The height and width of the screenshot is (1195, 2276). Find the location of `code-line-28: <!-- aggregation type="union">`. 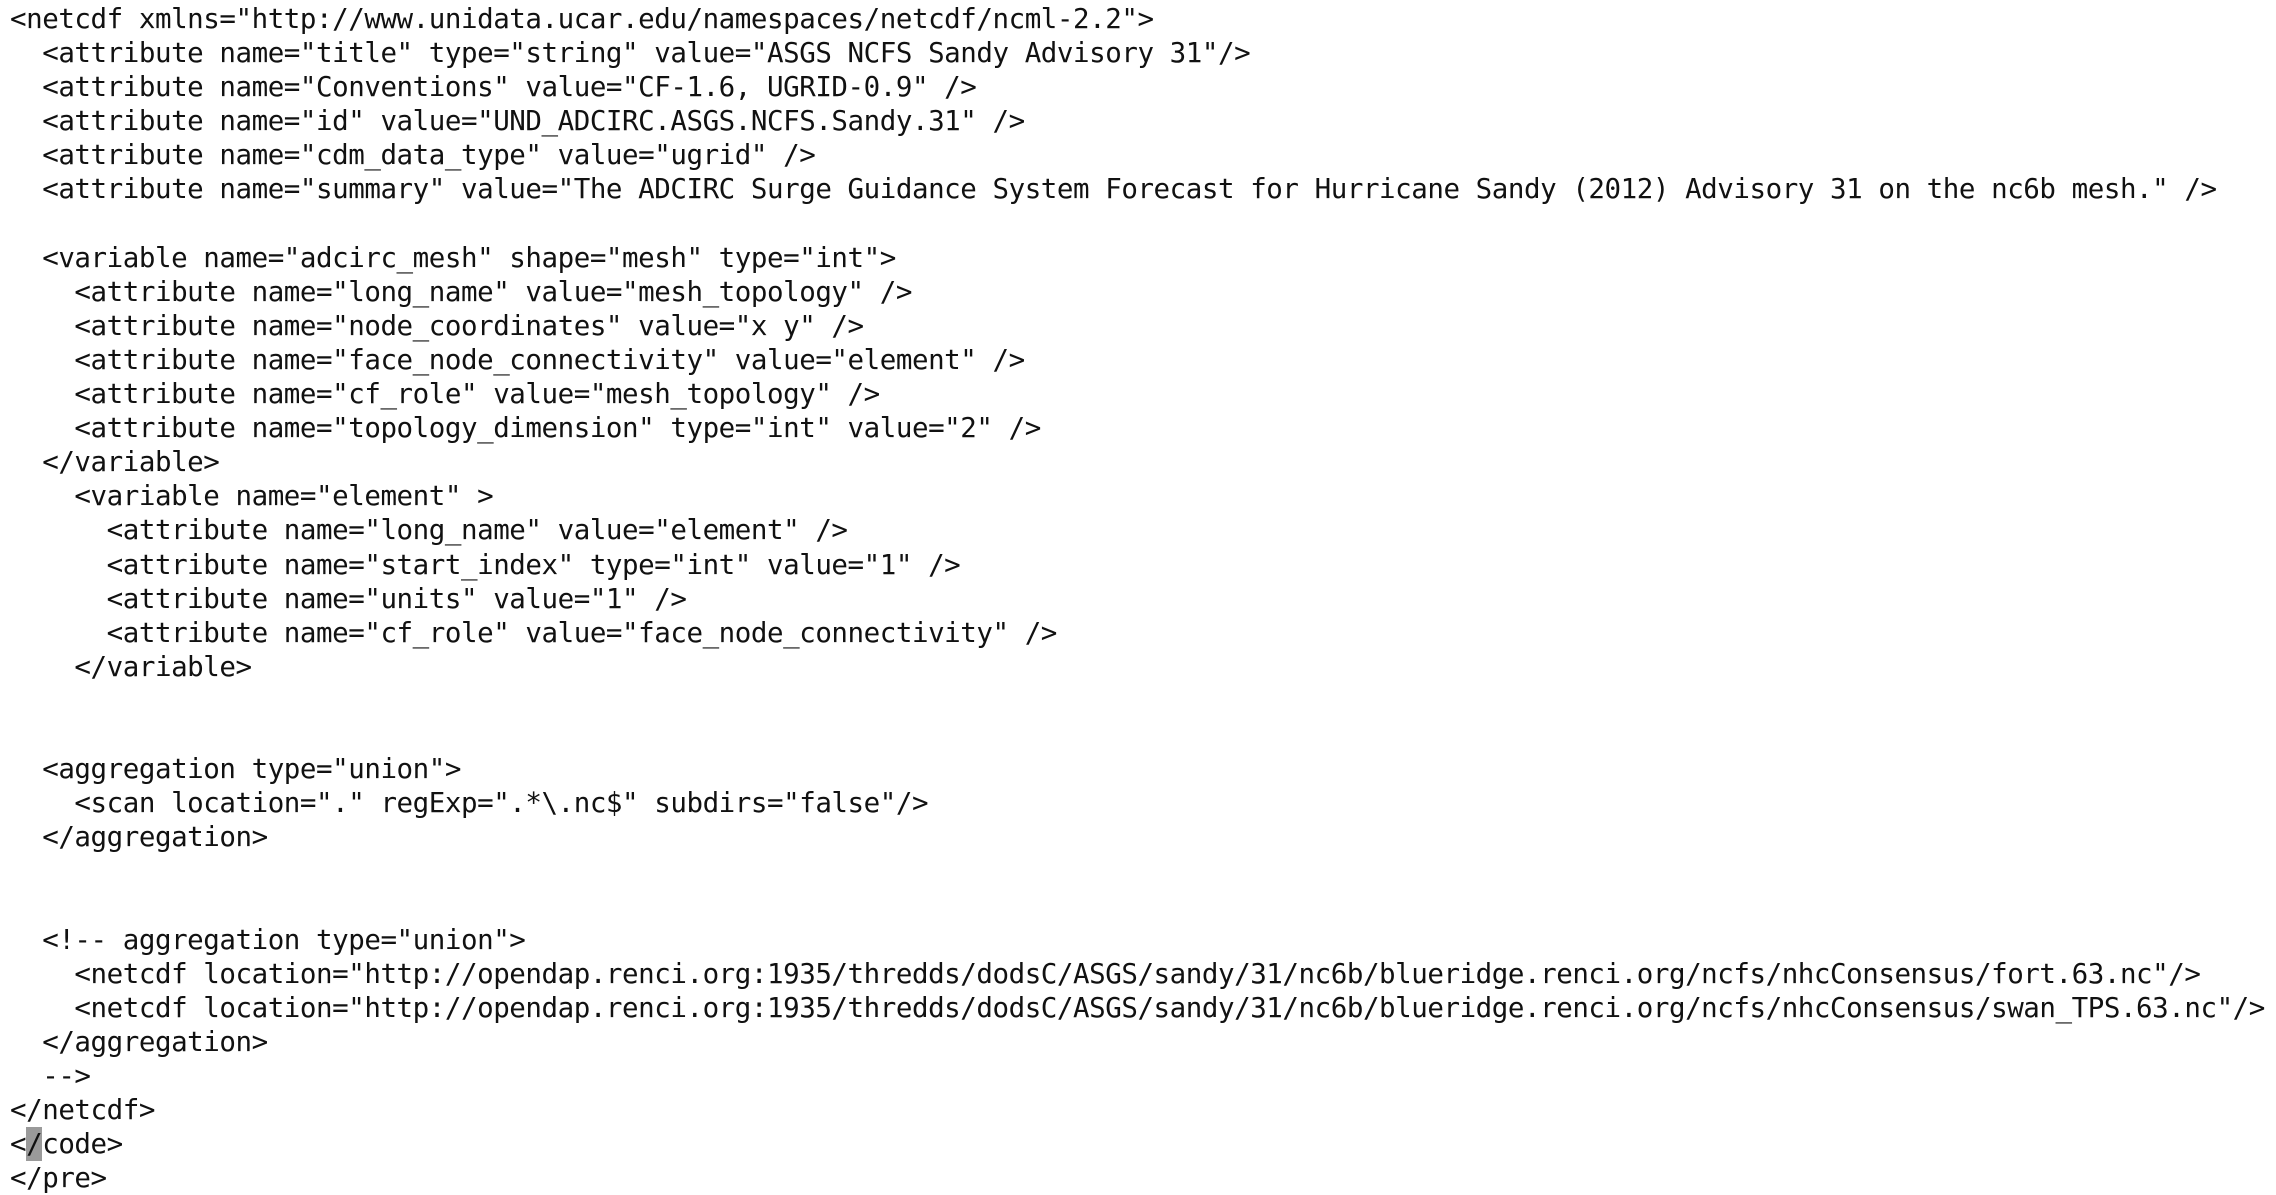

code-line-28: <!-- aggregation type="union"> is located at coordinates (268, 939).